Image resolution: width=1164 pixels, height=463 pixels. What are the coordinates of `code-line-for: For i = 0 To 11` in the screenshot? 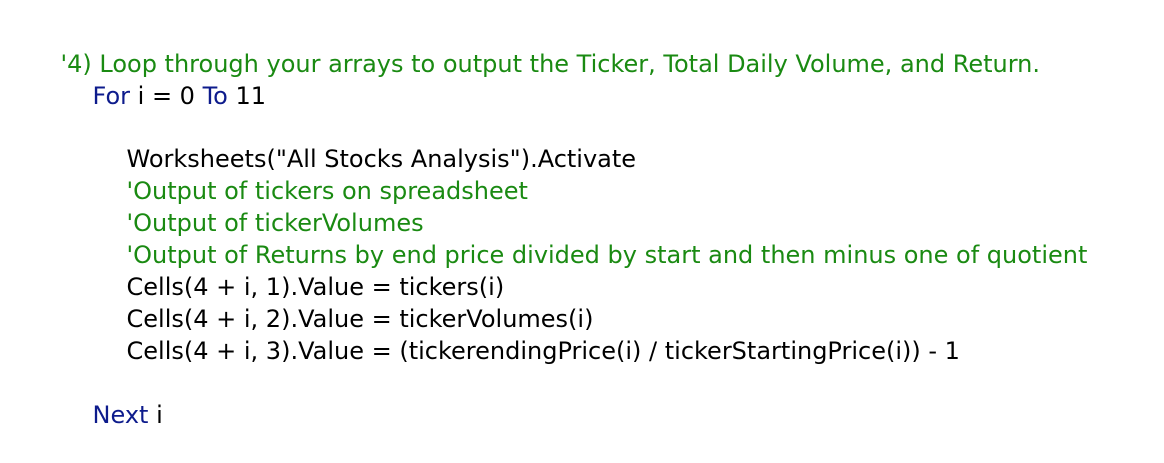 It's located at (164, 79).